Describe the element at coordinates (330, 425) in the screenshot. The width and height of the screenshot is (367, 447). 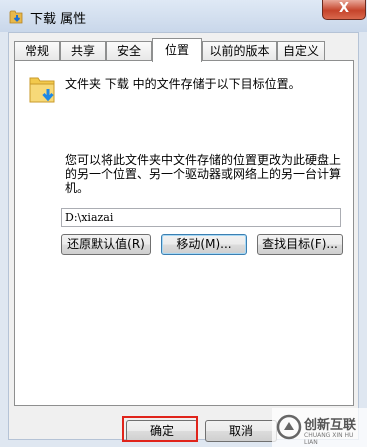
I see `watermark-text: 创新互联` at that location.